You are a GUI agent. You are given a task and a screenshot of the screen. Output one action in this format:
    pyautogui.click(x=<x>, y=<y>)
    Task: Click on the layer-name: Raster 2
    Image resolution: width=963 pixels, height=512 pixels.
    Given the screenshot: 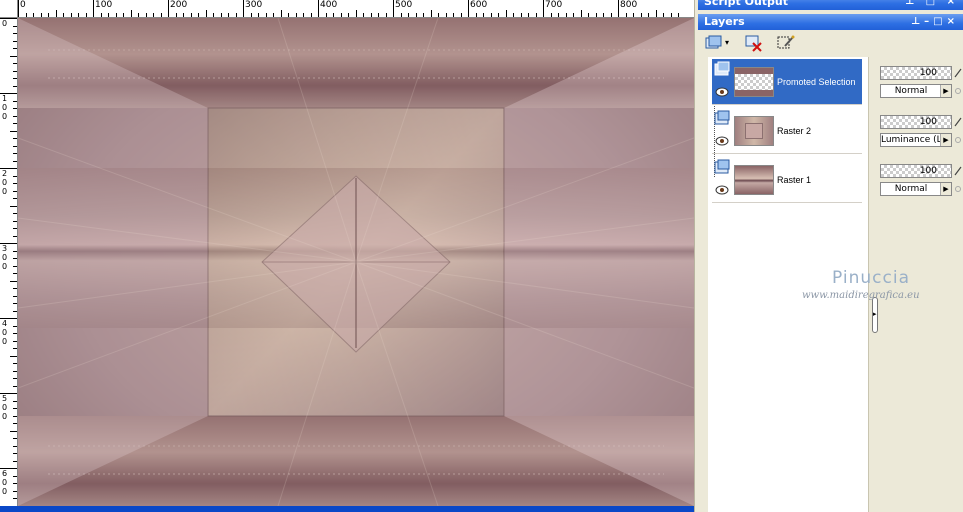 What is the action you would take?
    pyautogui.click(x=794, y=131)
    